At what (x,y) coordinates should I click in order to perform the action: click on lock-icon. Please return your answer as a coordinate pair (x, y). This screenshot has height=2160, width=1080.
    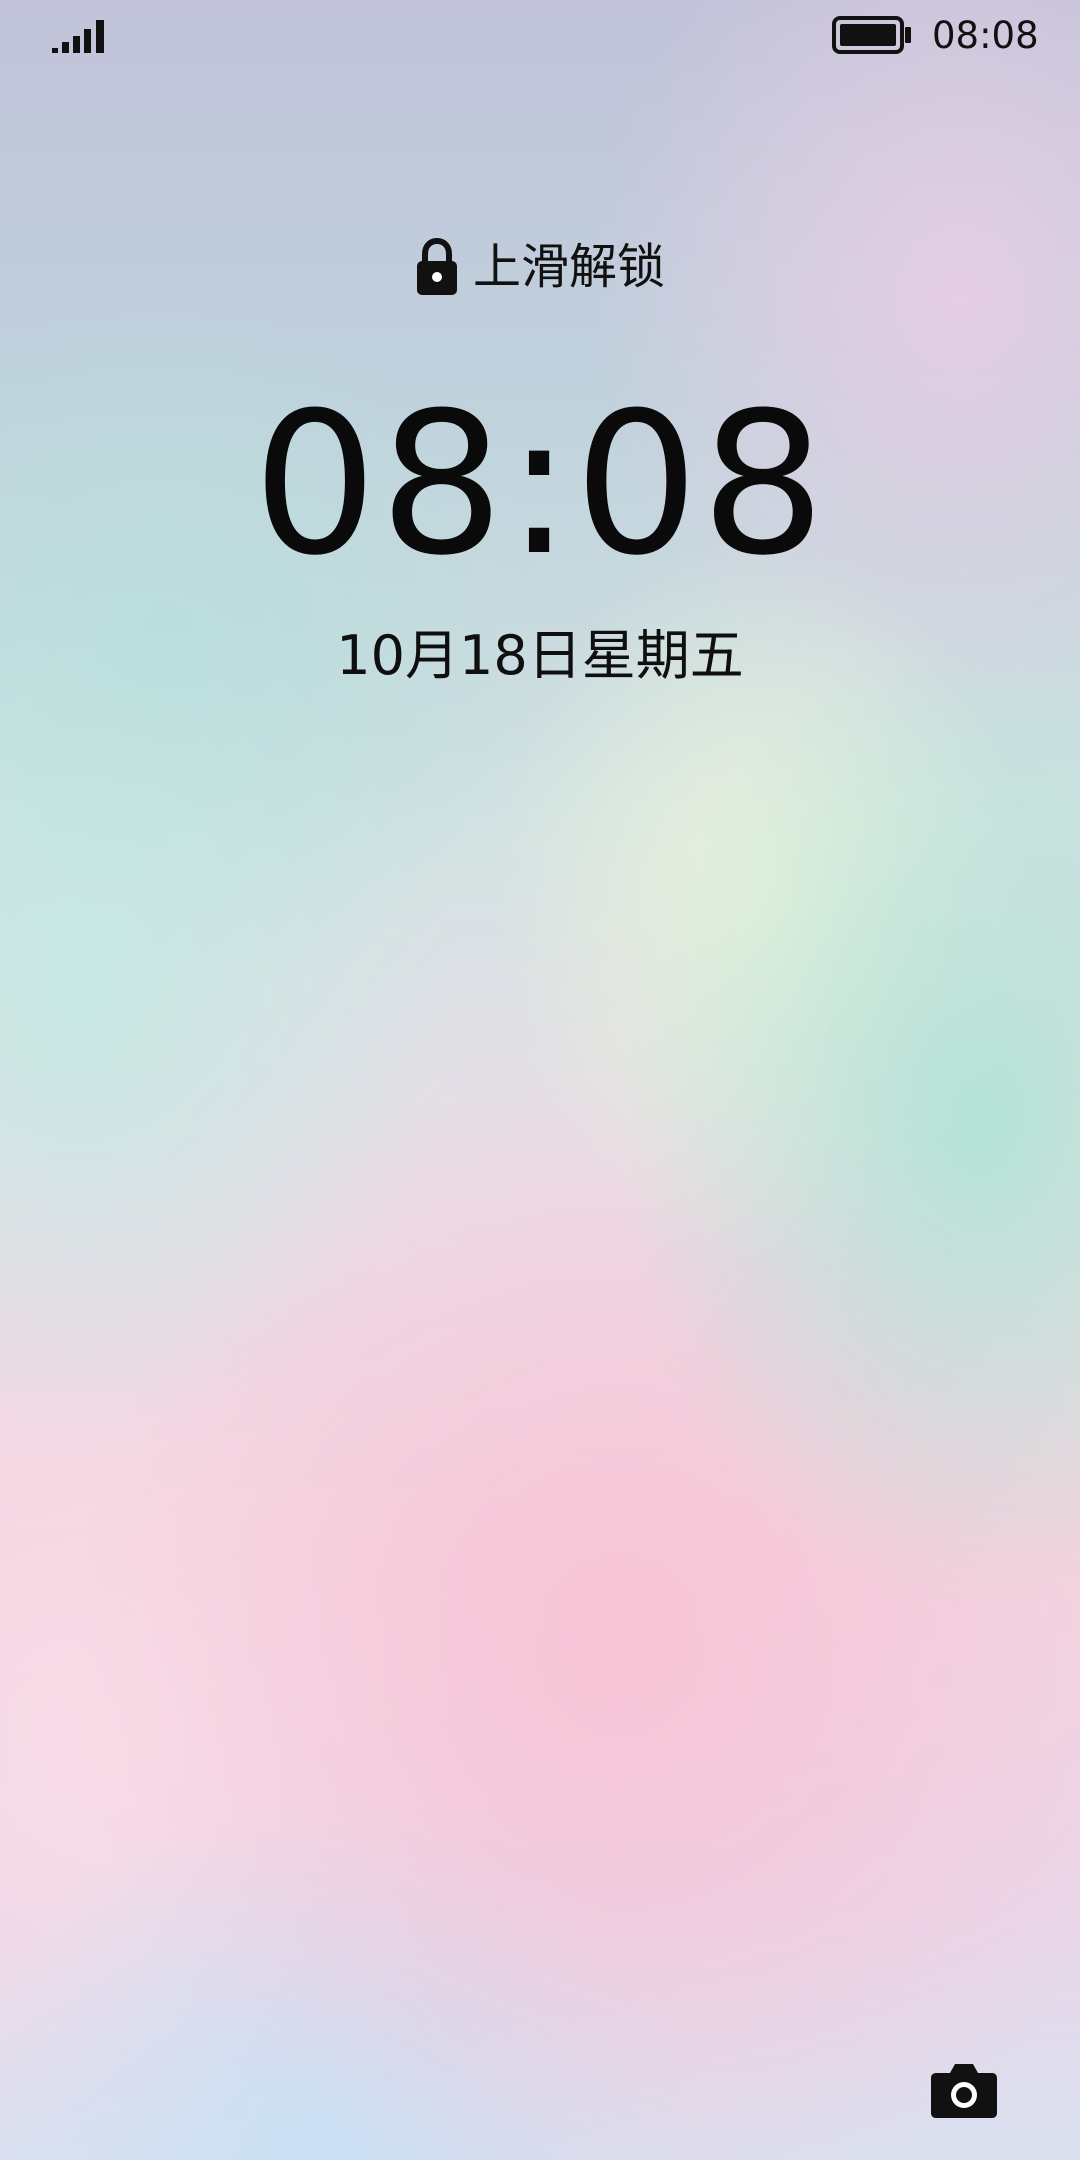
    Looking at the image, I should click on (436, 266).